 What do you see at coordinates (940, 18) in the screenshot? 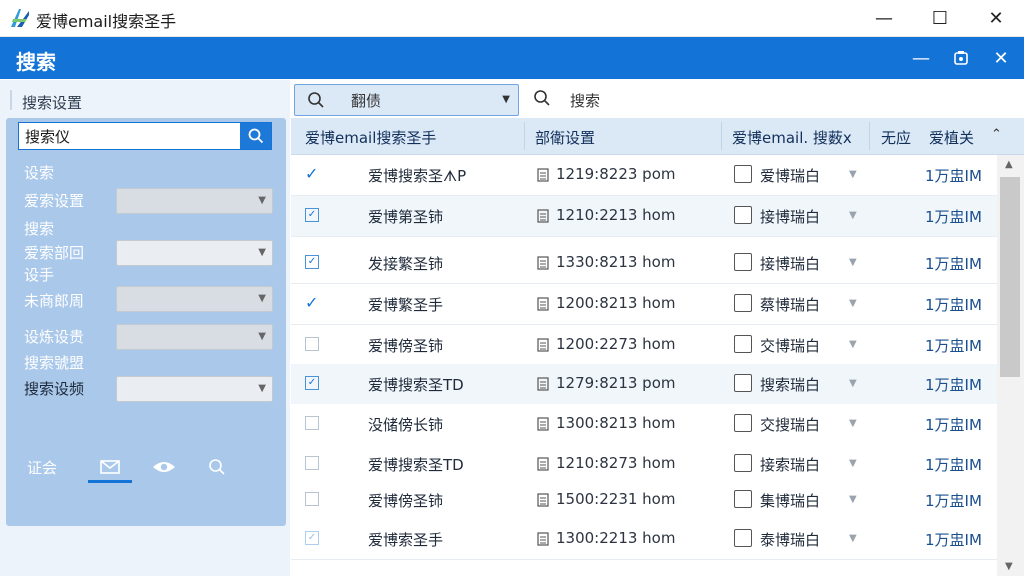
I see `window-maximize-button: ☐` at bounding box center [940, 18].